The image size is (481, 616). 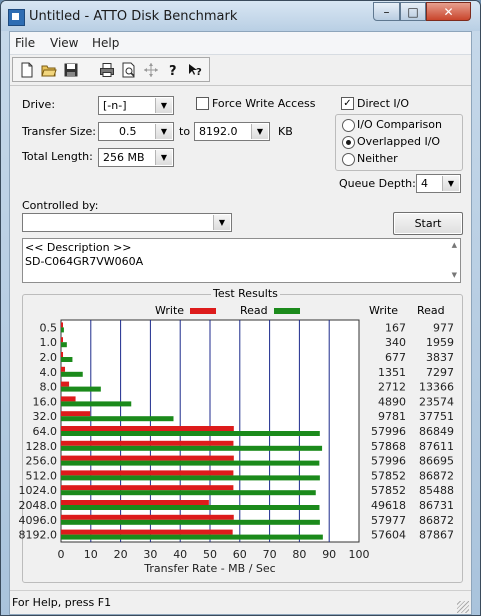 What do you see at coordinates (49, 327) in the screenshot?
I see `y-tick-label: 0.5` at bounding box center [49, 327].